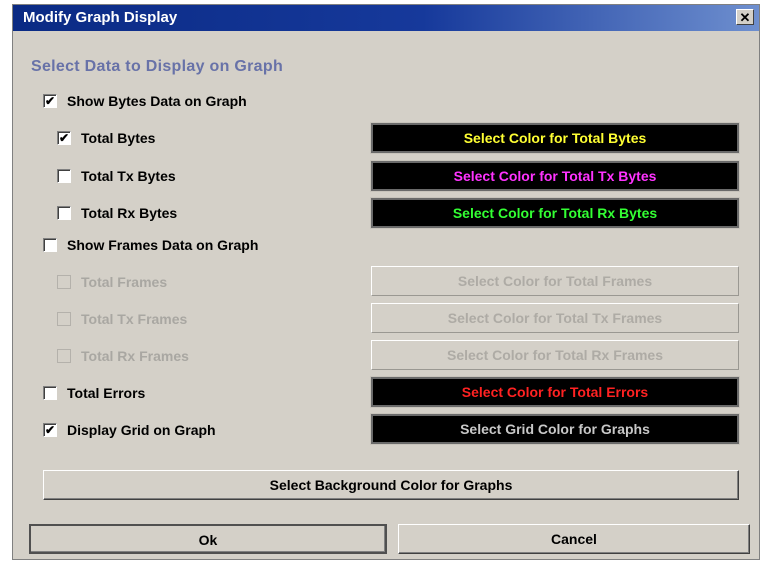 This screenshot has width=762, height=567. What do you see at coordinates (134, 319) in the screenshot?
I see `total-tx-frames-label: Total Tx Frames` at bounding box center [134, 319].